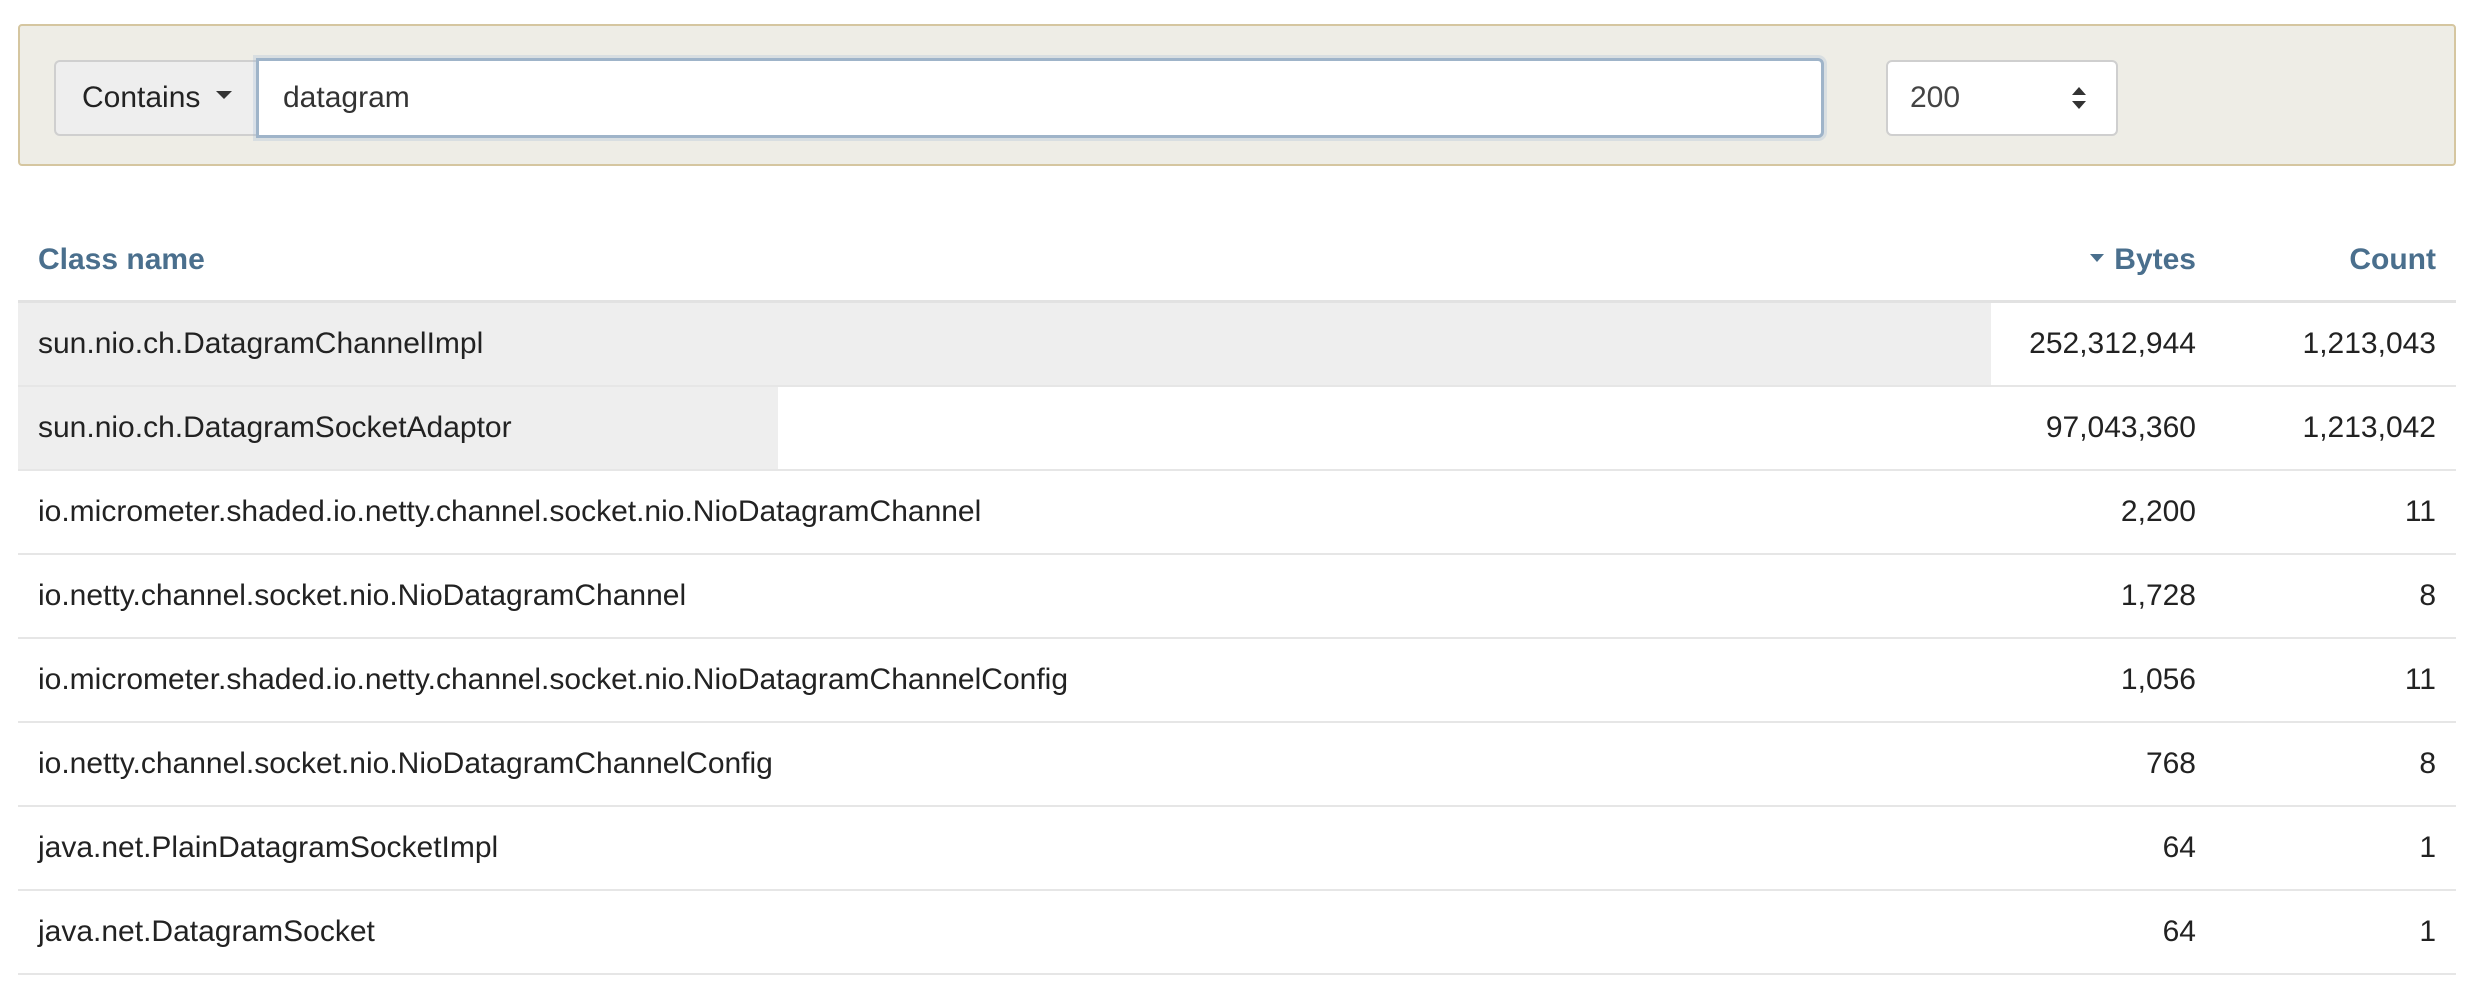 This screenshot has width=2472, height=990. Describe the element at coordinates (121, 260) in the screenshot. I see `column-header-class-name: Class name` at that location.